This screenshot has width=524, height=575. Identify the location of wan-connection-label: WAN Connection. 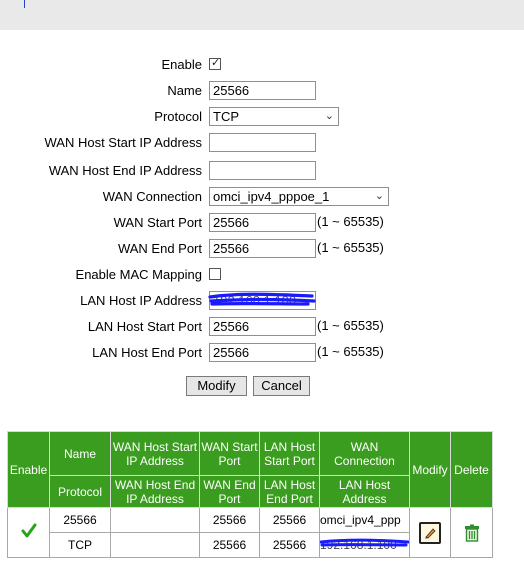
(152, 196).